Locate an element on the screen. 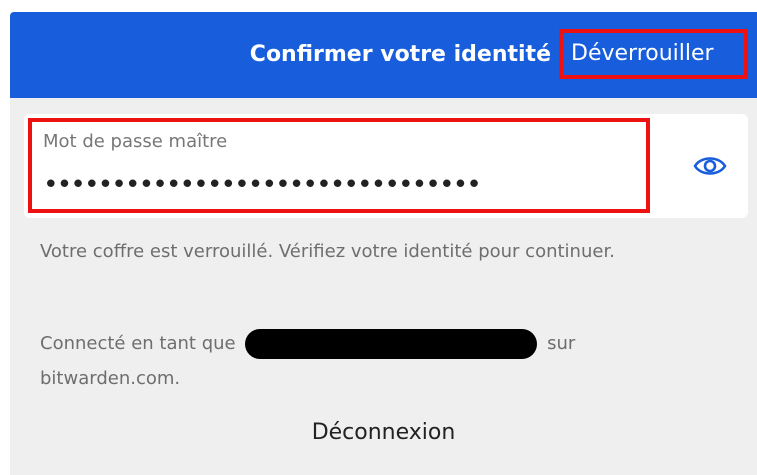 This screenshot has height=475, width=757. logged-in-prefix: Connecté en tant que is located at coordinates (138, 343).